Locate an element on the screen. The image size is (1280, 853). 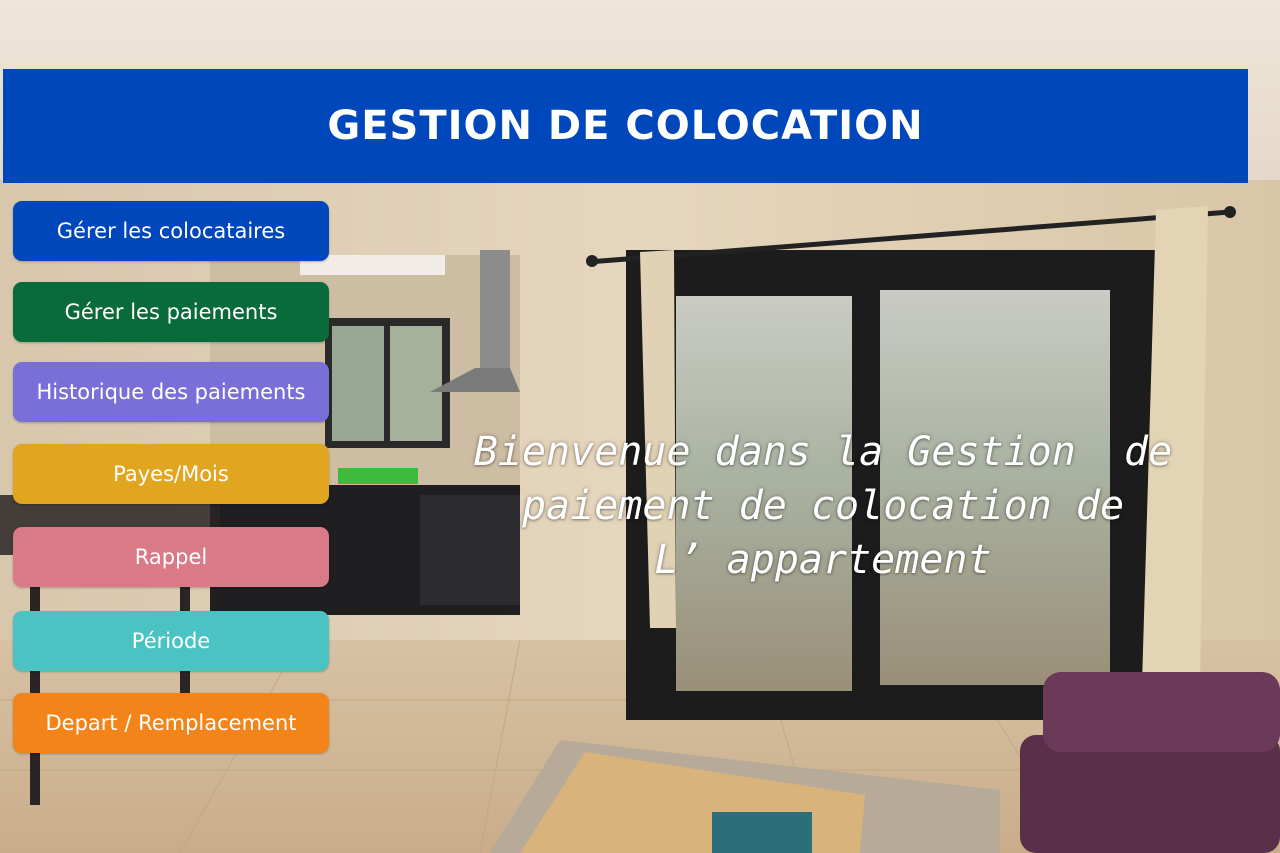
departure-replacement-button: Depart / Remplacement is located at coordinates (171, 723).